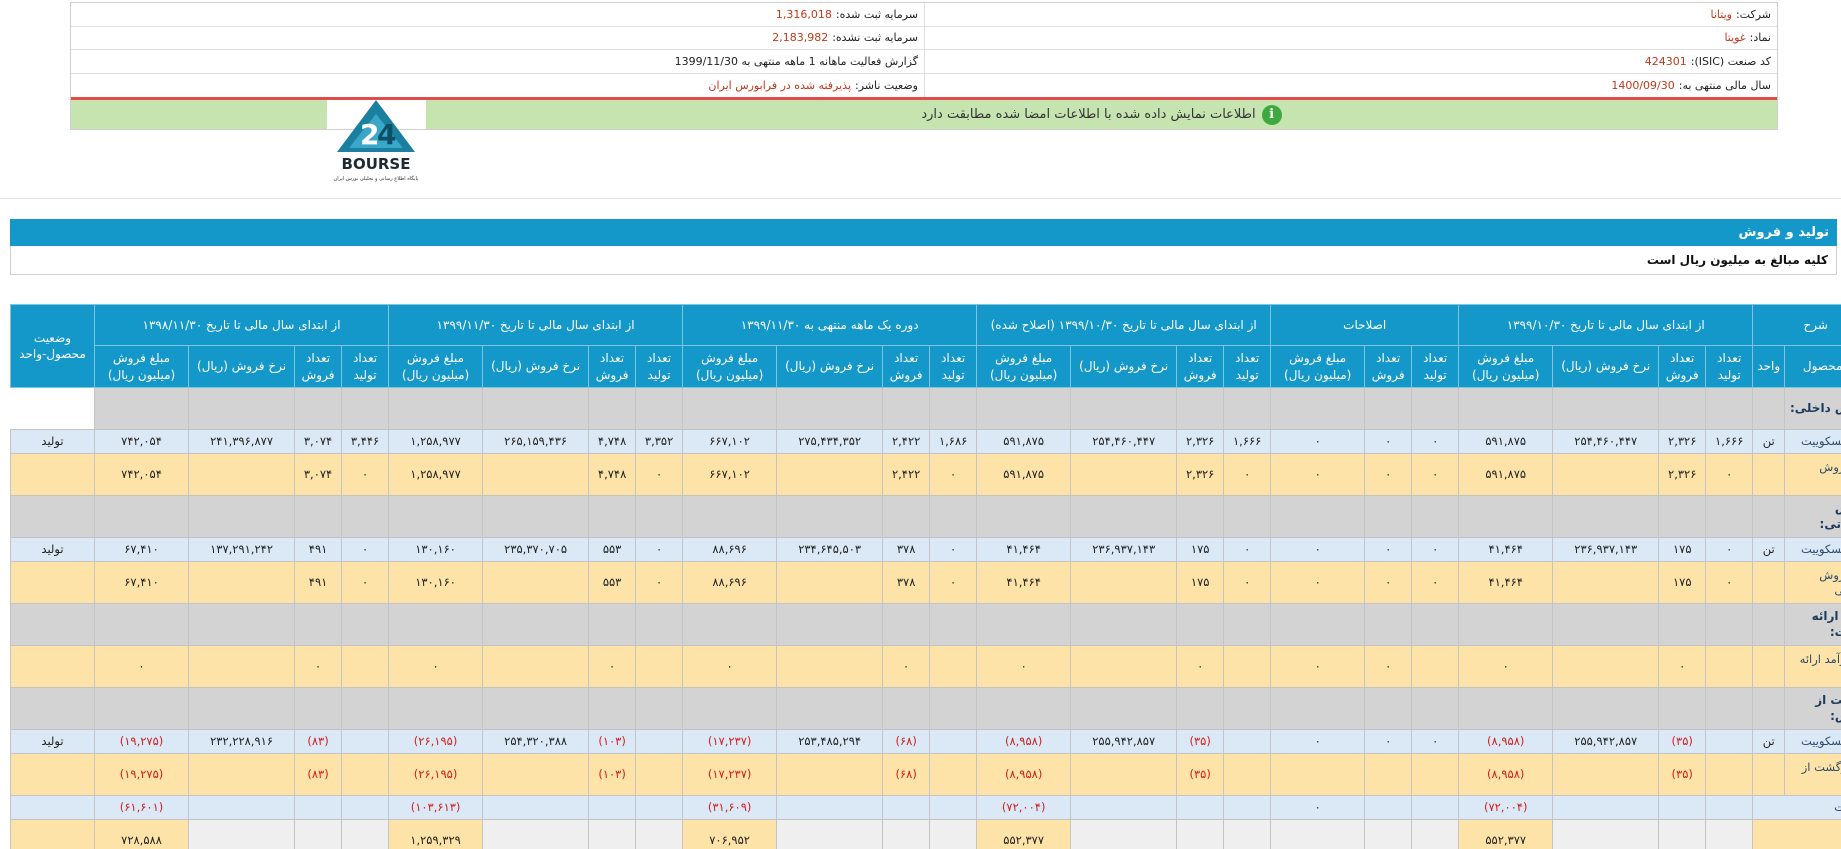 This screenshot has height=849, width=1841. What do you see at coordinates (612, 582) in the screenshot?
I see `data-cell: ۵۵۳` at bounding box center [612, 582].